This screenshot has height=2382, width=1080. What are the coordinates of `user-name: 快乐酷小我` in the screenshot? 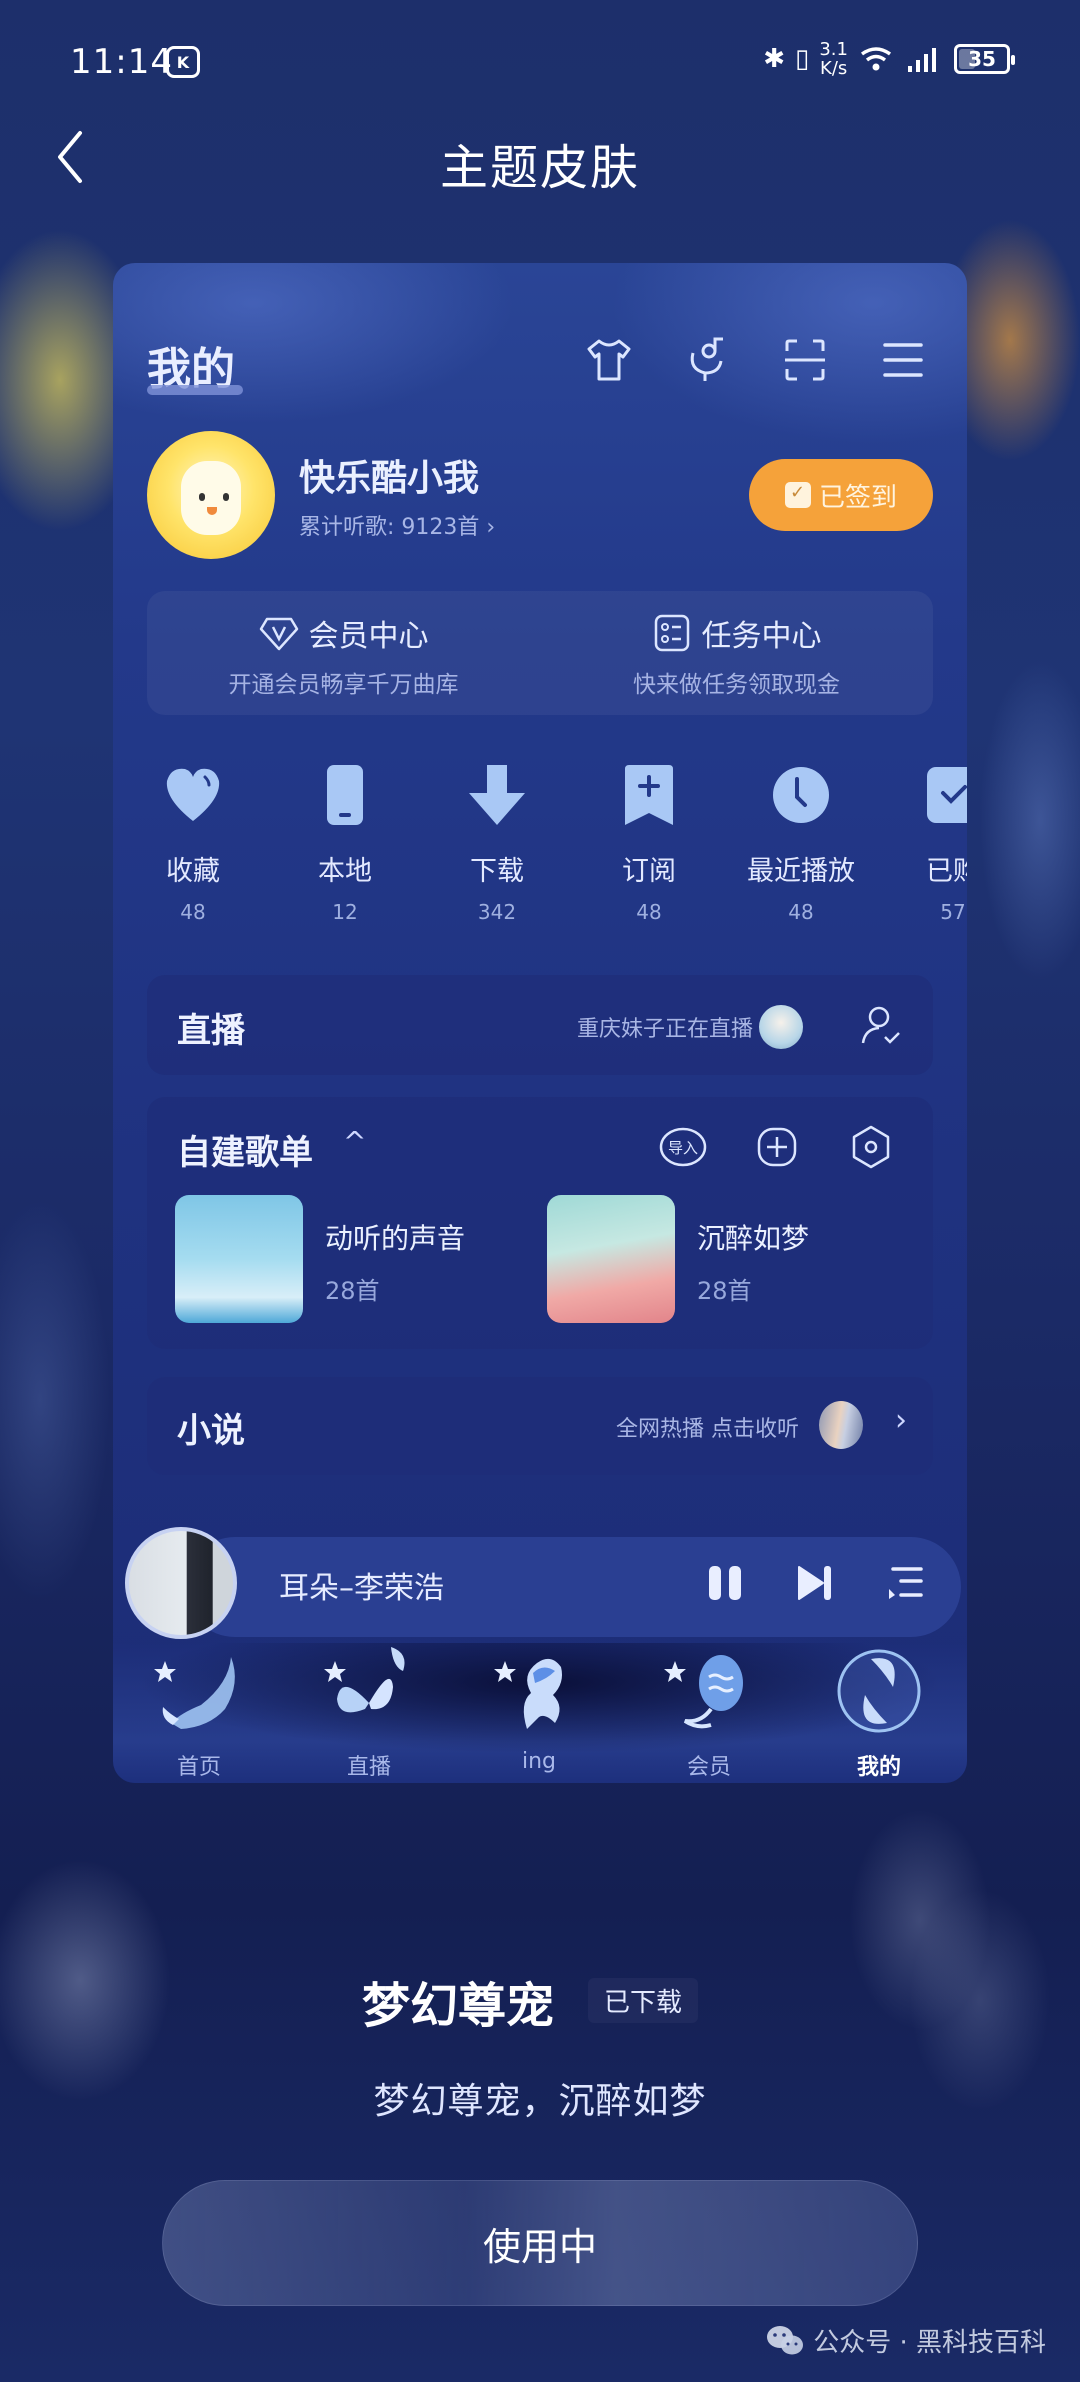 It's located at (389, 475).